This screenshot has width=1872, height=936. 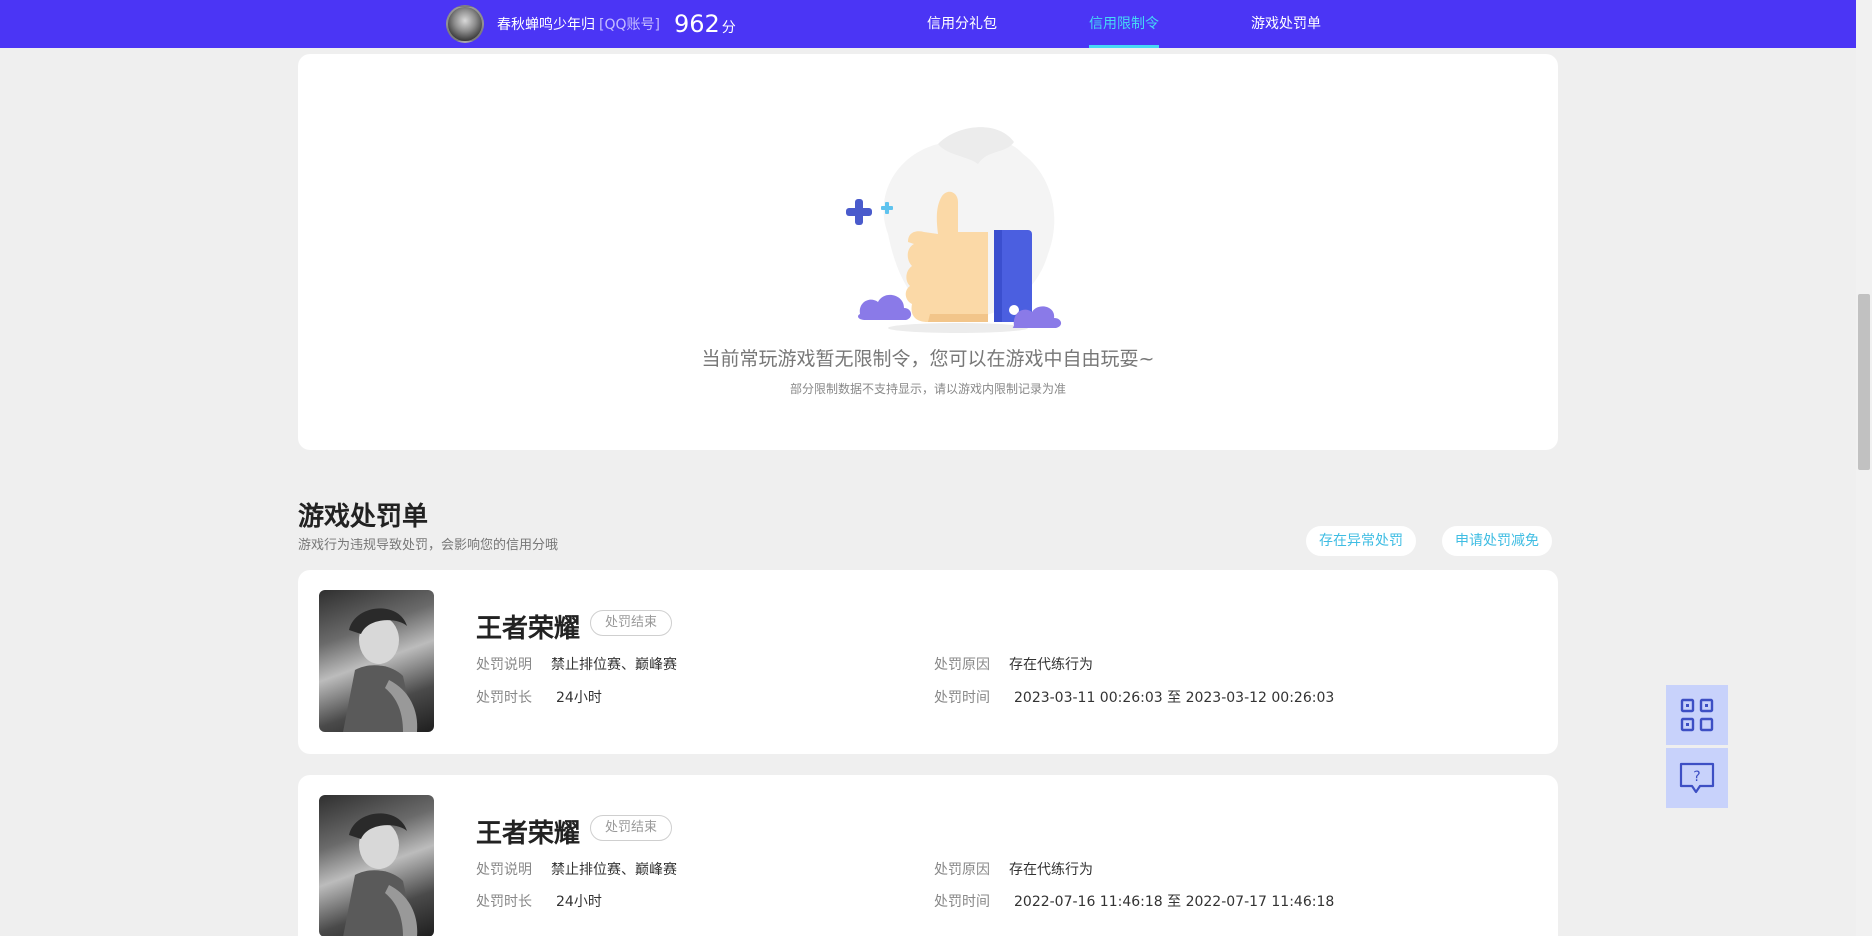 I want to click on nav-credit-restriction: 信用限制令, so click(x=1124, y=24).